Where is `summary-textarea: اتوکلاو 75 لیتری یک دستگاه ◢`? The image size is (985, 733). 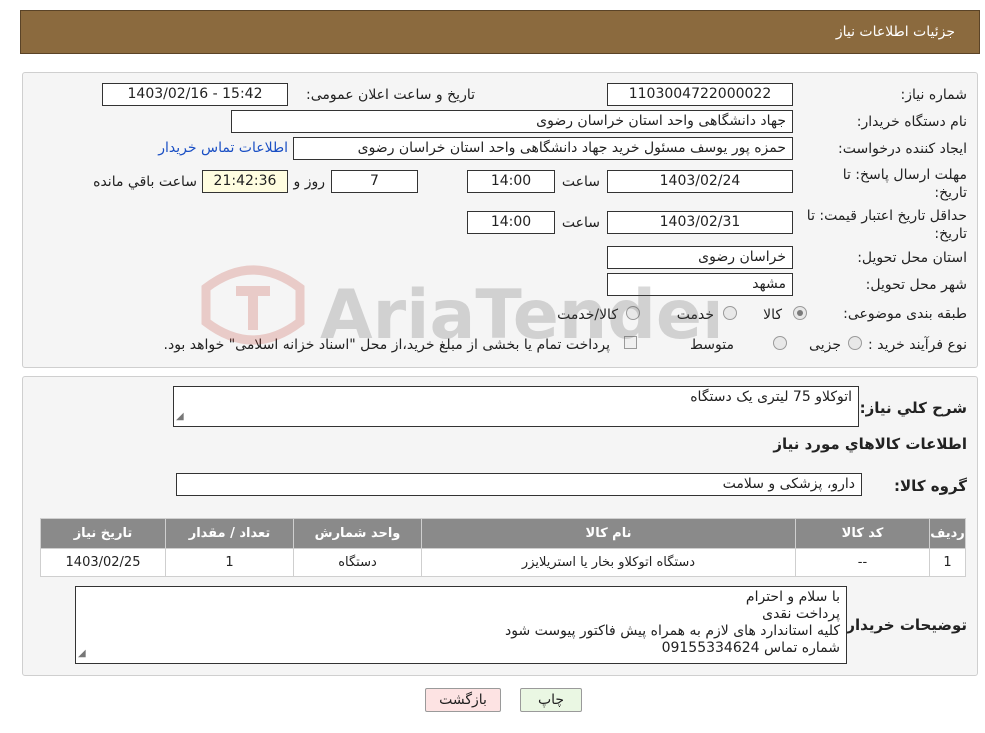 summary-textarea: اتوکلاو 75 لیتری یک دستگاه ◢ is located at coordinates (516, 406).